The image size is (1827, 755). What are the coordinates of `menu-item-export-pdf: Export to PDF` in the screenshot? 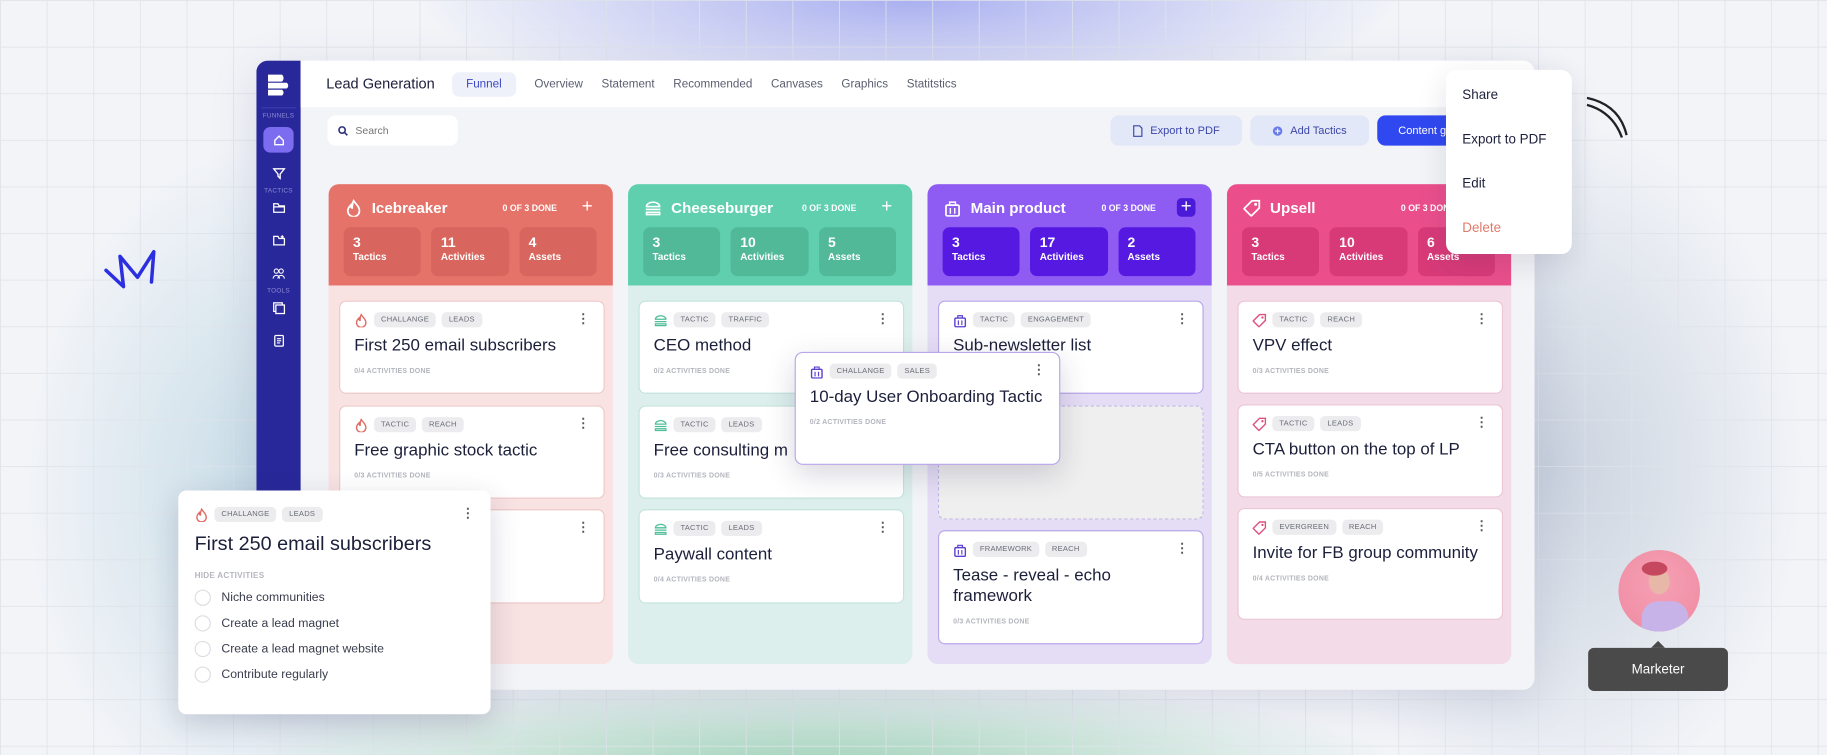 It's located at (1504, 140).